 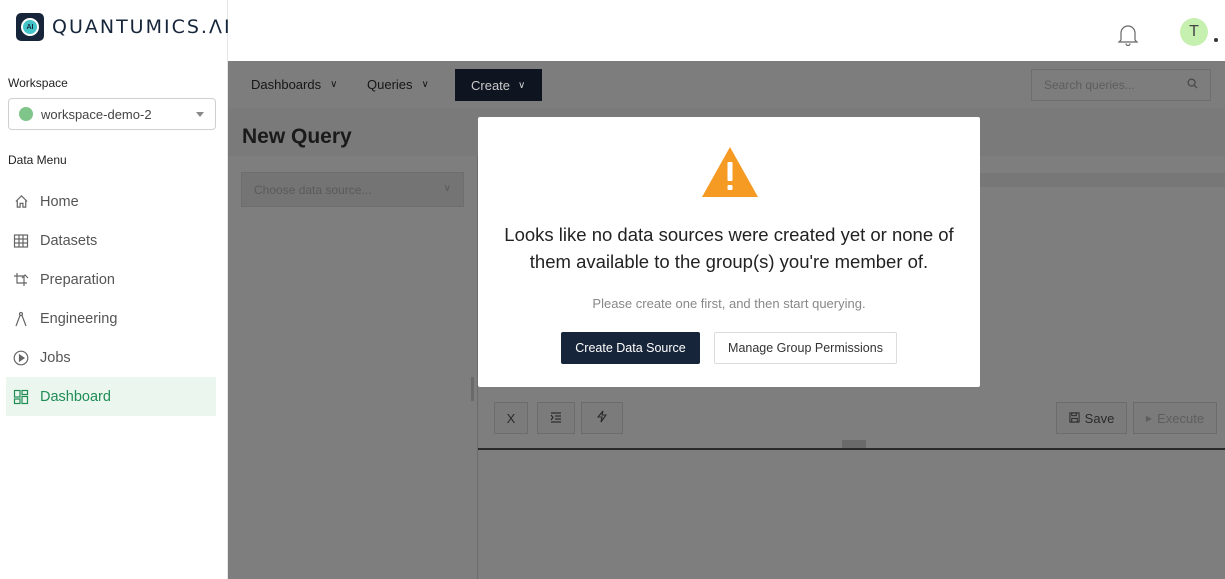 I want to click on sidebar-item-label: Datasets, so click(x=69, y=240).